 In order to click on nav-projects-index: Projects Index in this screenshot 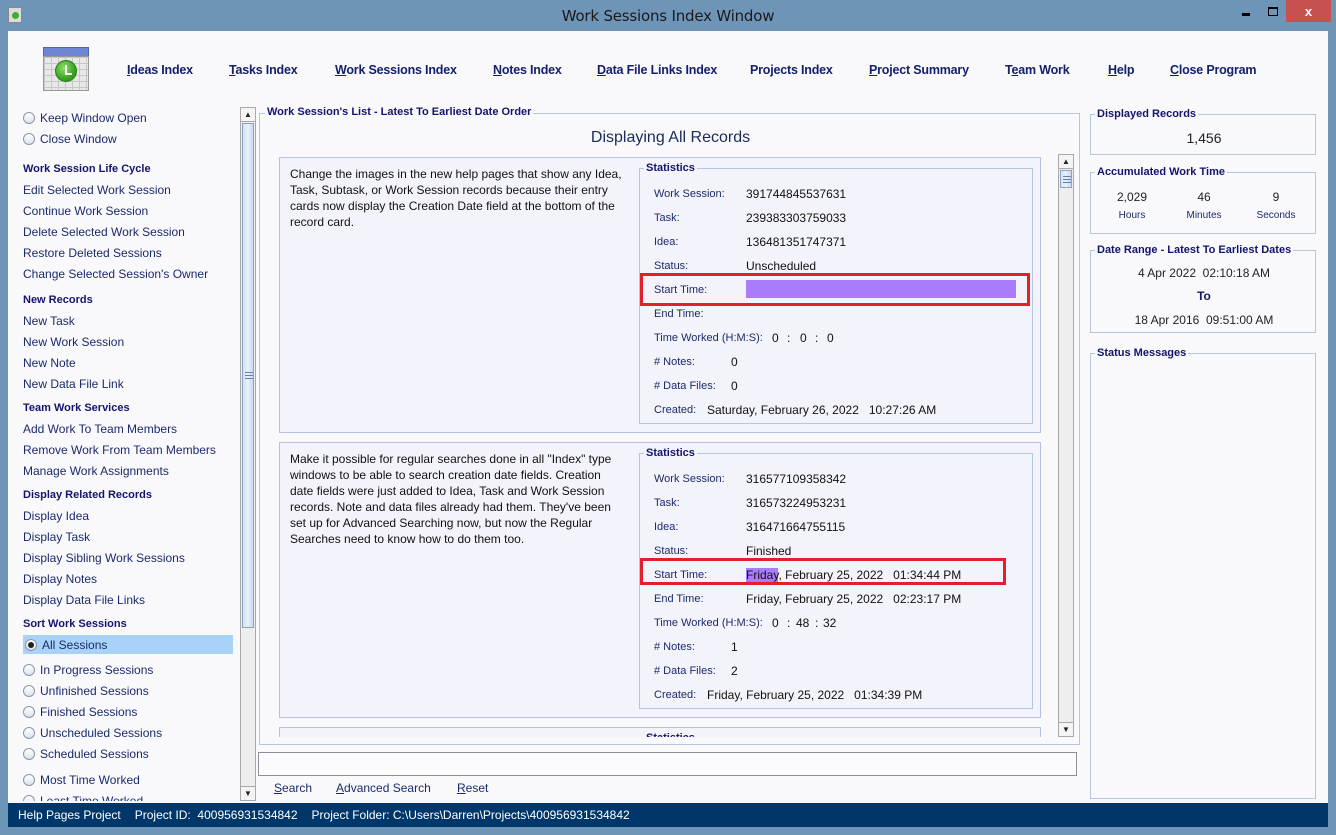, I will do `click(791, 70)`.